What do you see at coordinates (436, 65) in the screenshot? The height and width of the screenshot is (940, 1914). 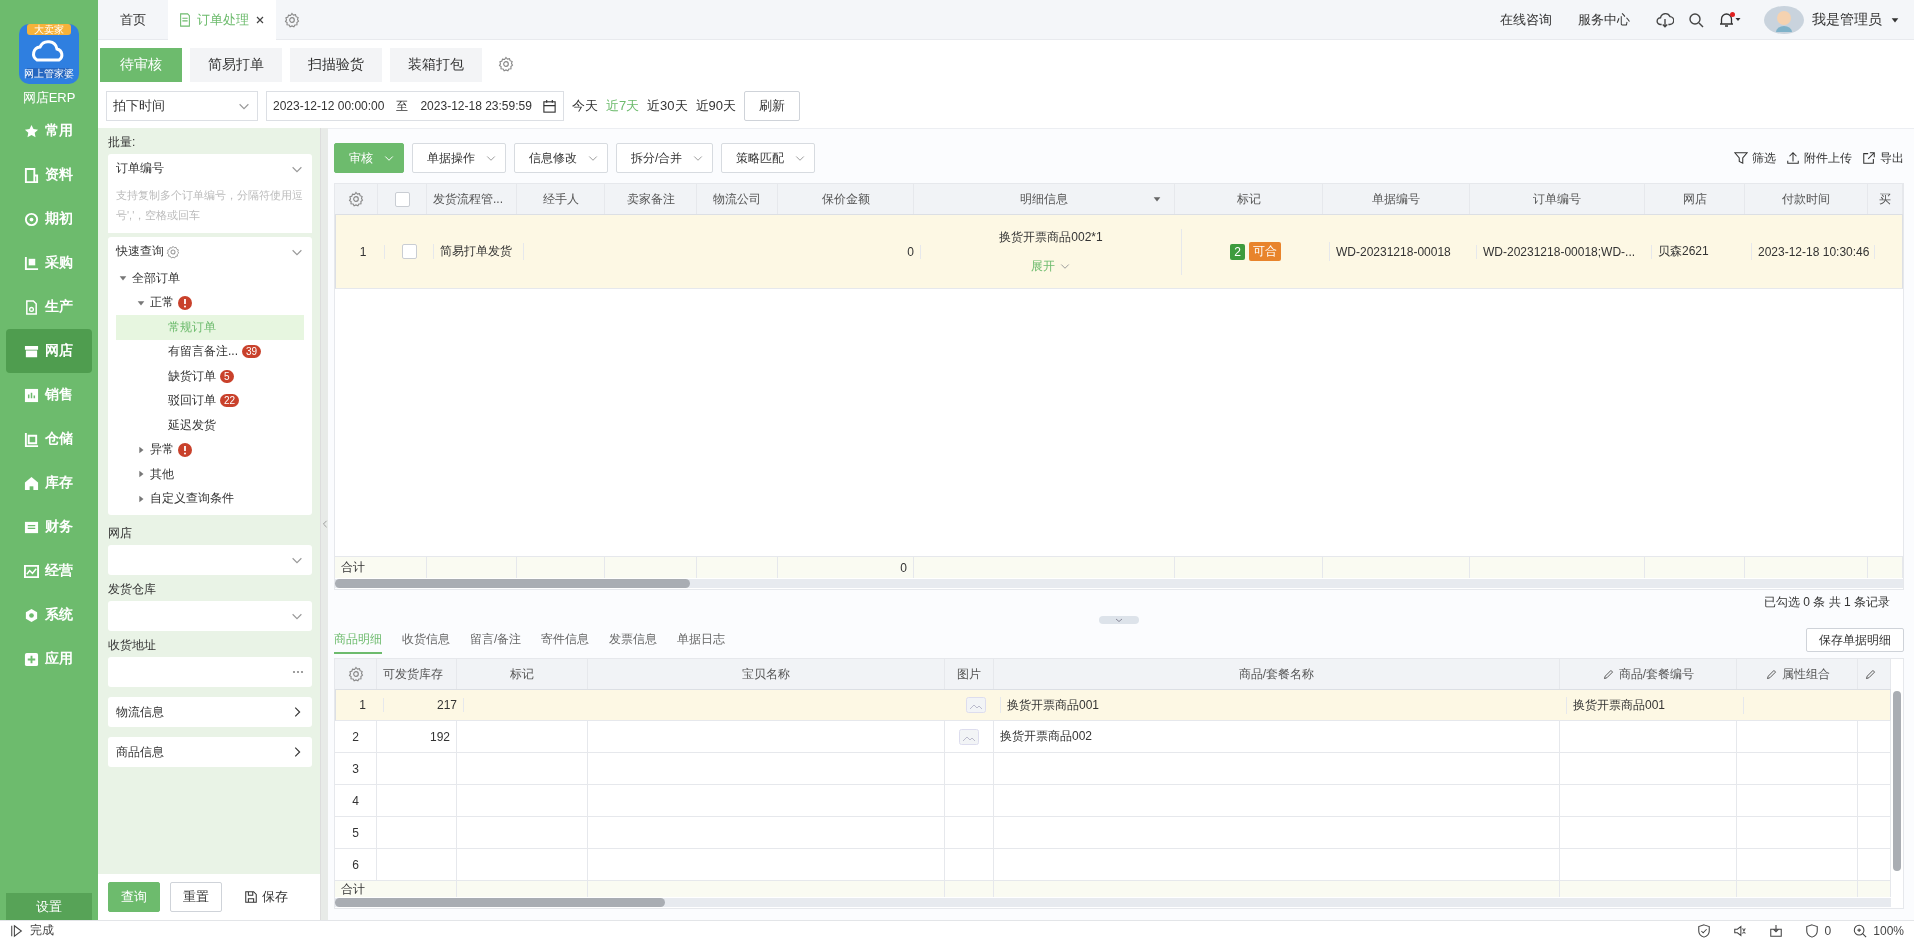 I see `module-tab: 装箱打包` at bounding box center [436, 65].